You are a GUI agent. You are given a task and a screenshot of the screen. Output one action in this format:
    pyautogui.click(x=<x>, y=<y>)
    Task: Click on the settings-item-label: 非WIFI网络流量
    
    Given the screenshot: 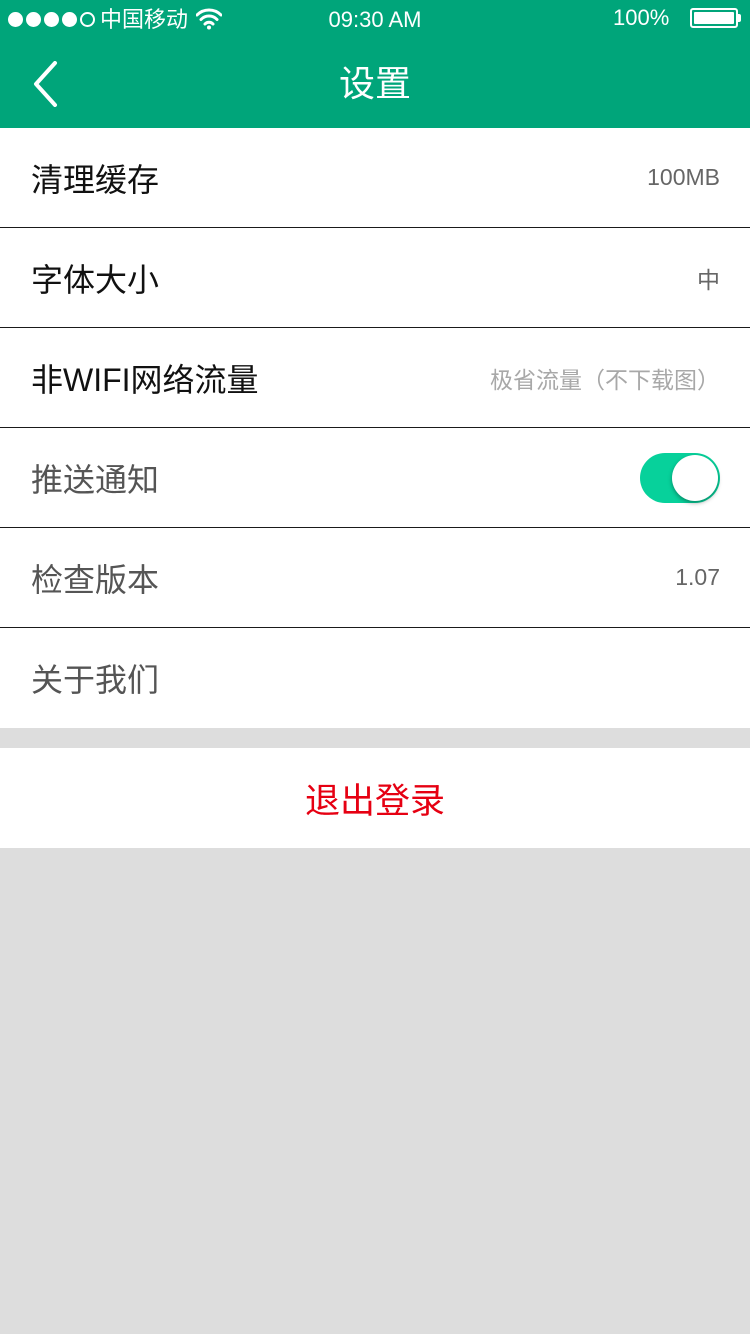 What is the action you would take?
    pyautogui.click(x=145, y=379)
    